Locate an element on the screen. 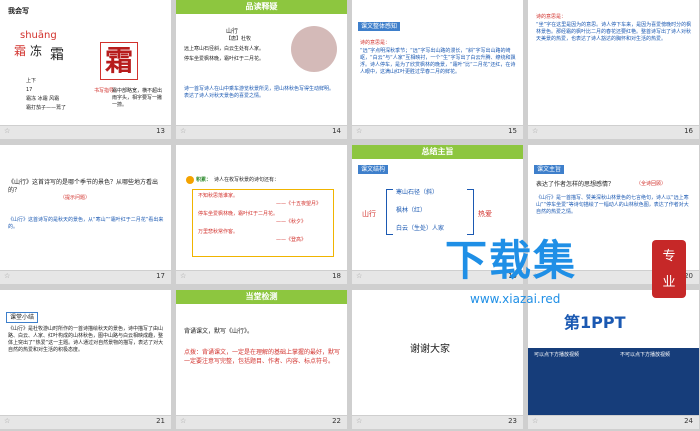 The height and width of the screenshot is (431, 700). slide-23: 谢谢大家 ☆ 23 is located at coordinates (437, 359).